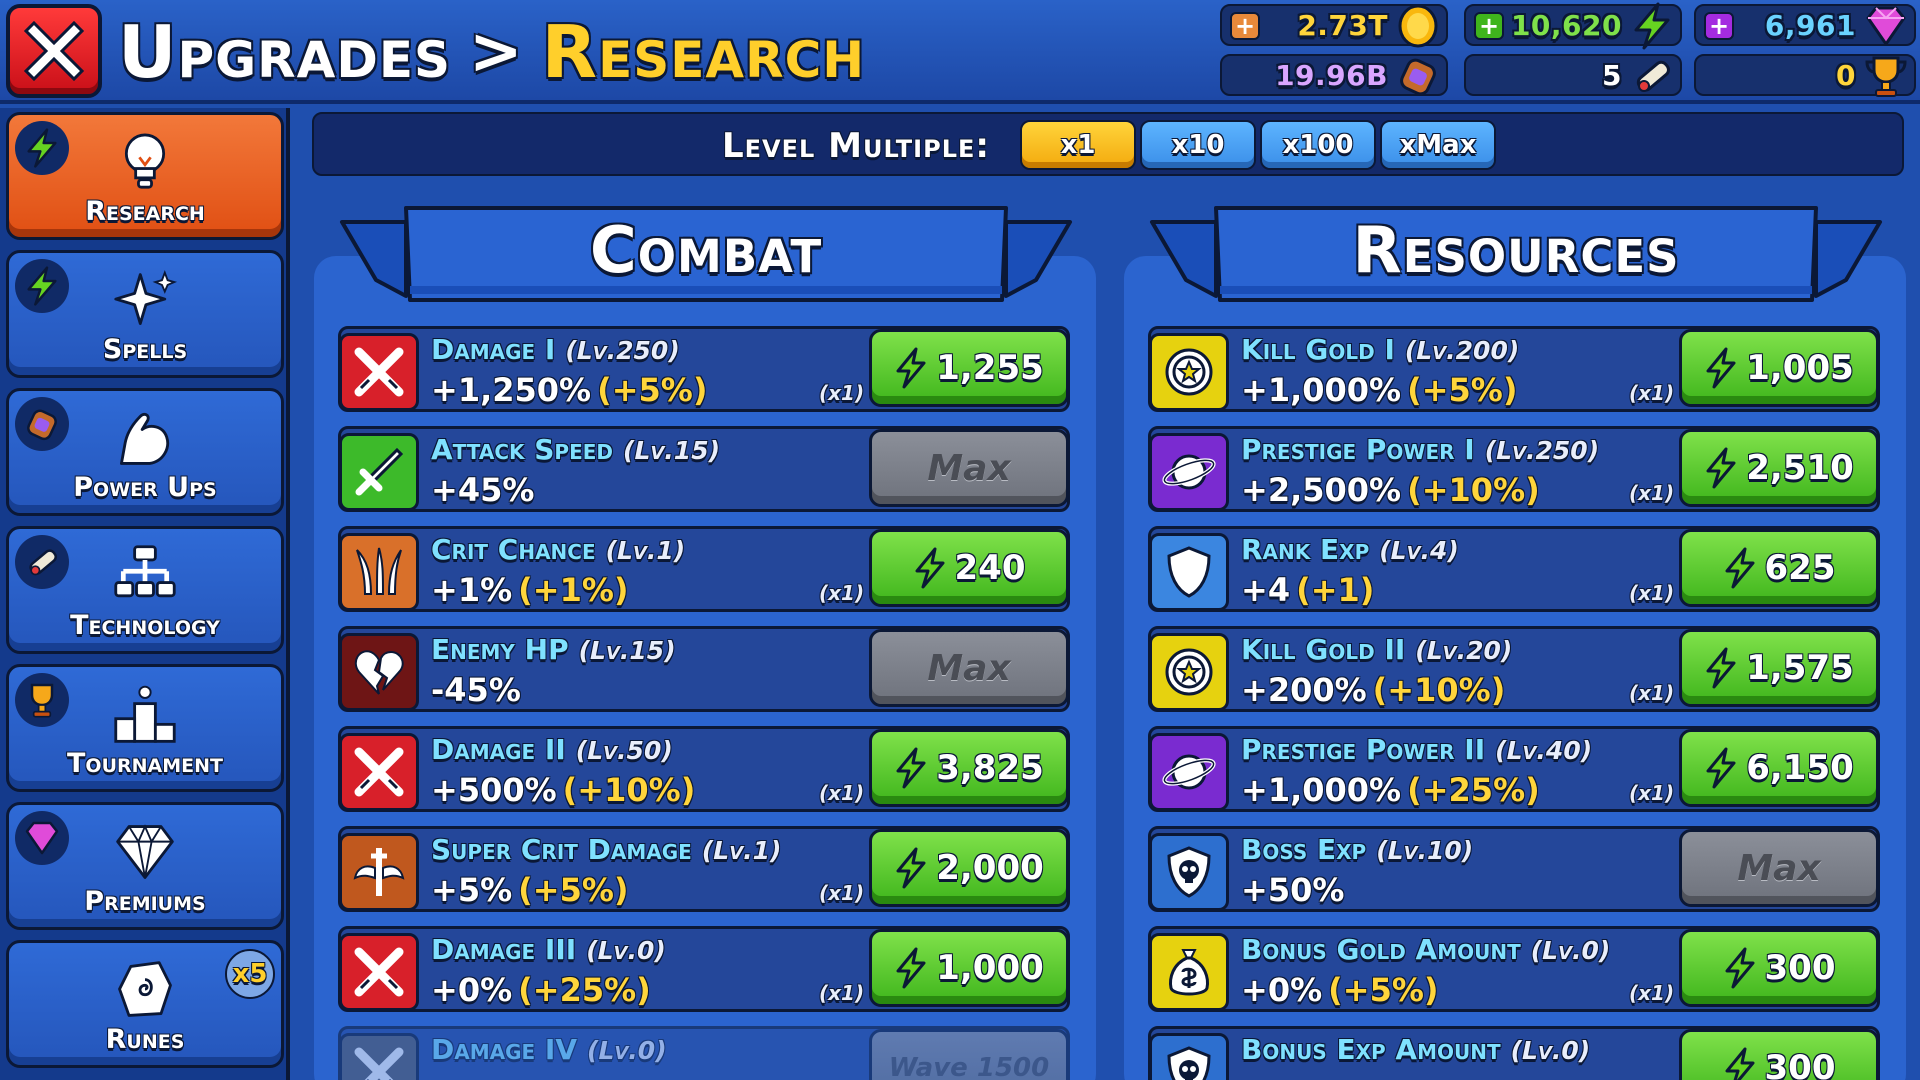 The width and height of the screenshot is (1920, 1080). I want to click on upgrade-effect: +1,000% (+25%), so click(1390, 790).